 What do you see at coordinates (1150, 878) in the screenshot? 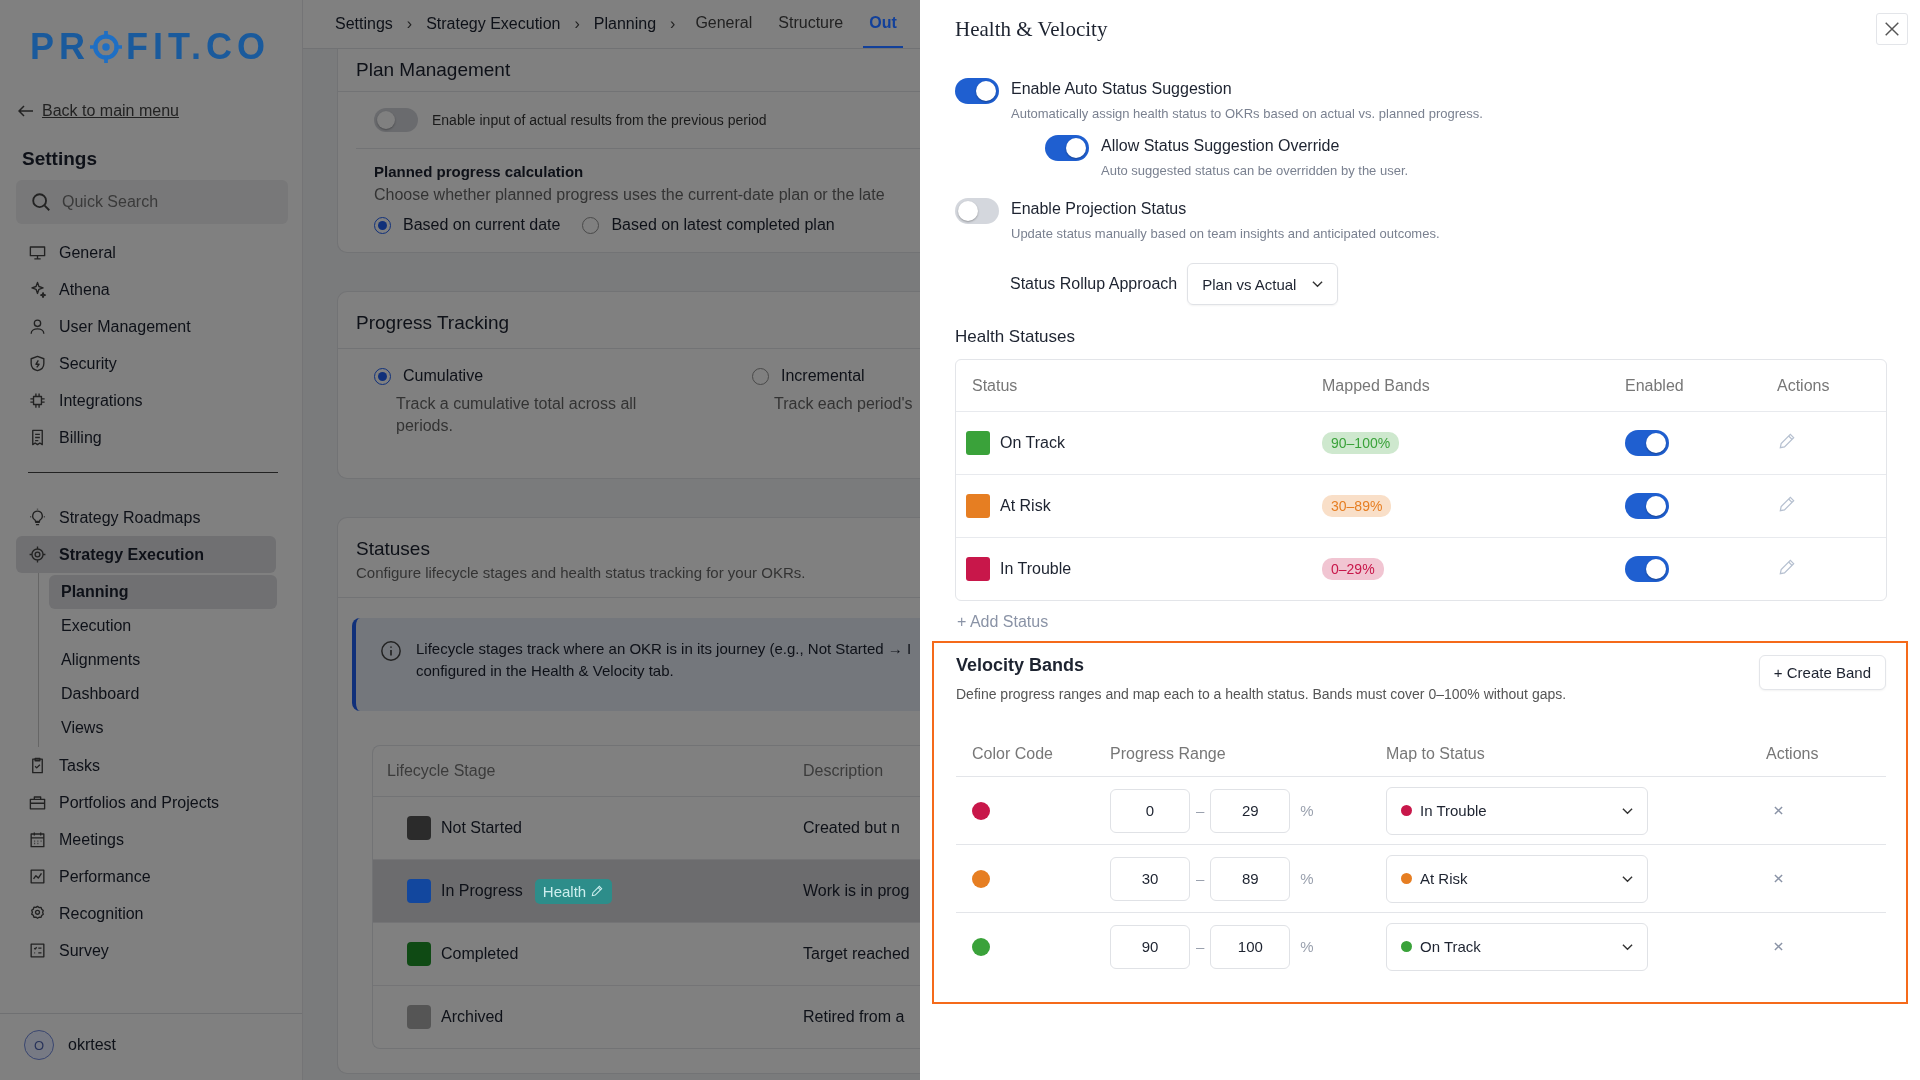
I see `range-start-input: 30` at bounding box center [1150, 878].